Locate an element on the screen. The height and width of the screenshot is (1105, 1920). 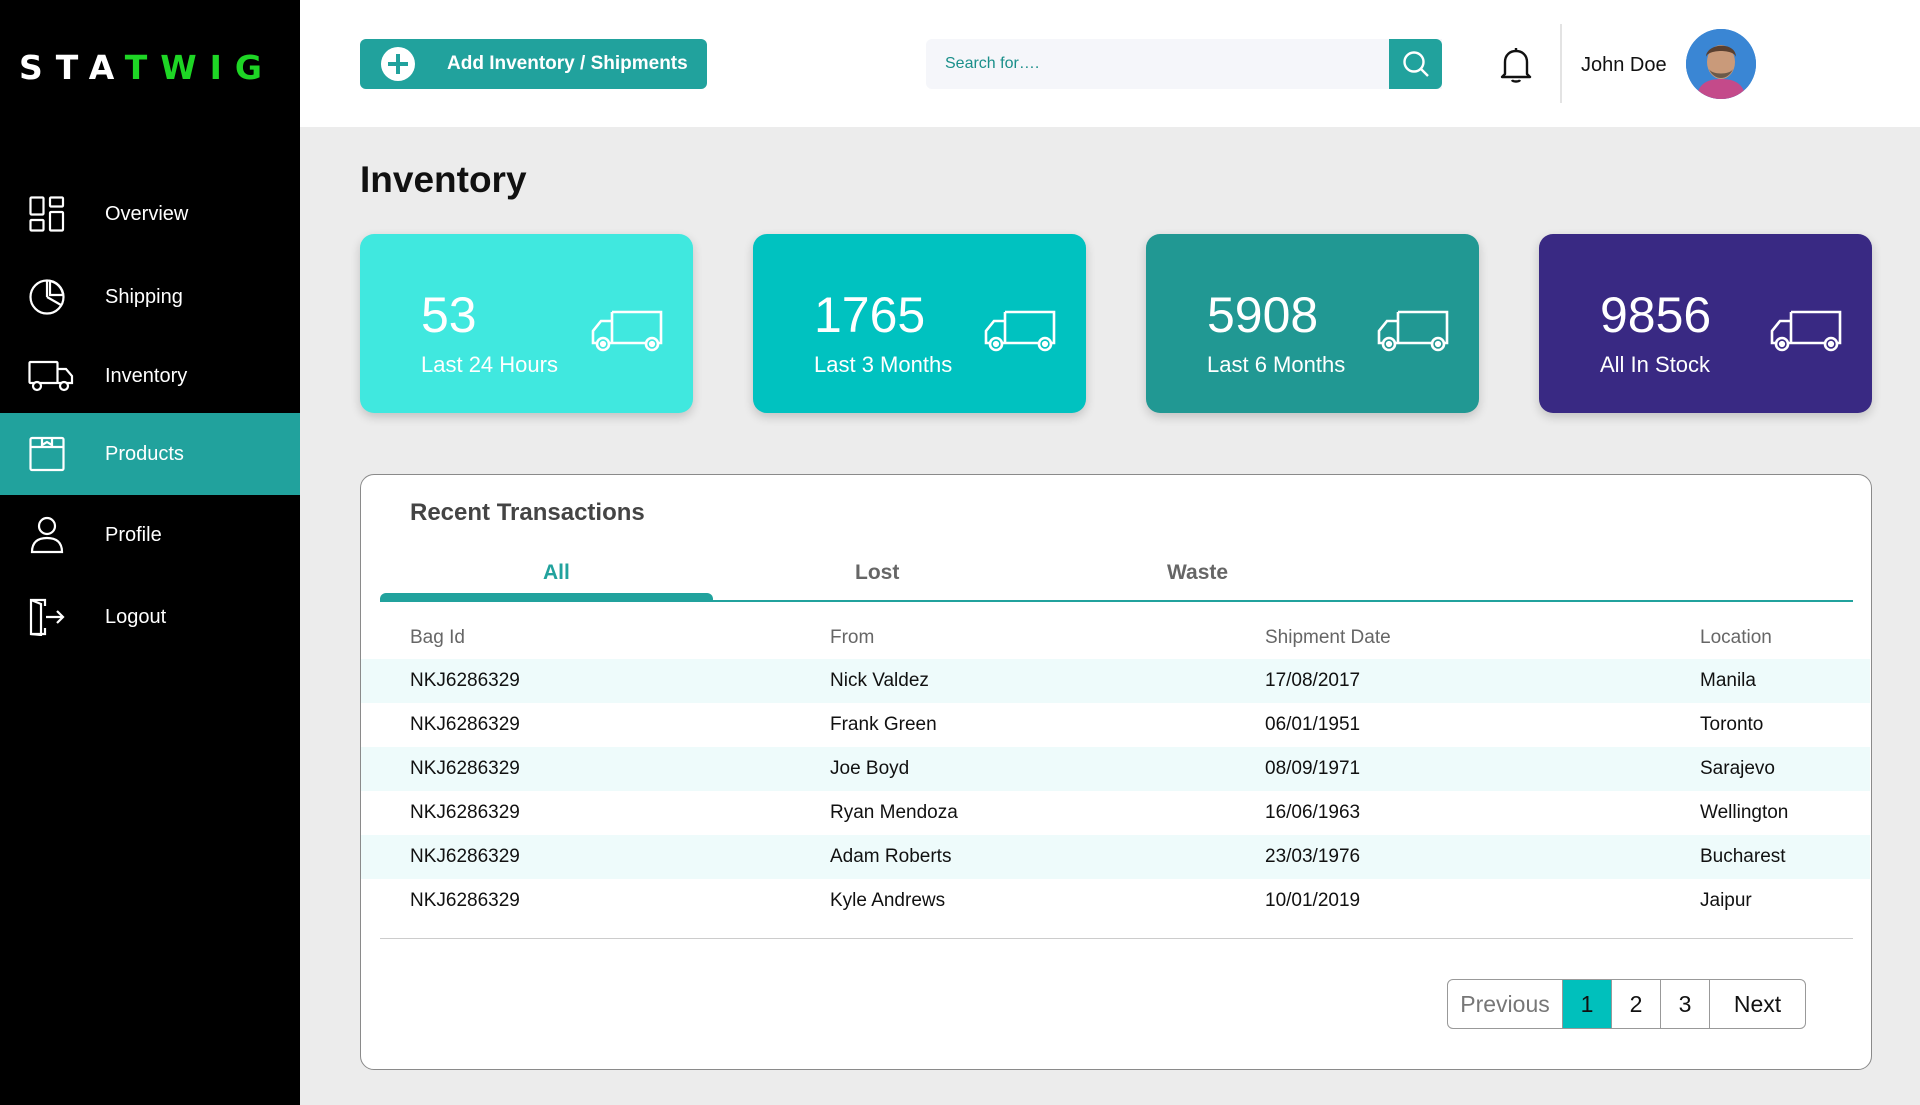
cell-location: Wellington is located at coordinates (1744, 812).